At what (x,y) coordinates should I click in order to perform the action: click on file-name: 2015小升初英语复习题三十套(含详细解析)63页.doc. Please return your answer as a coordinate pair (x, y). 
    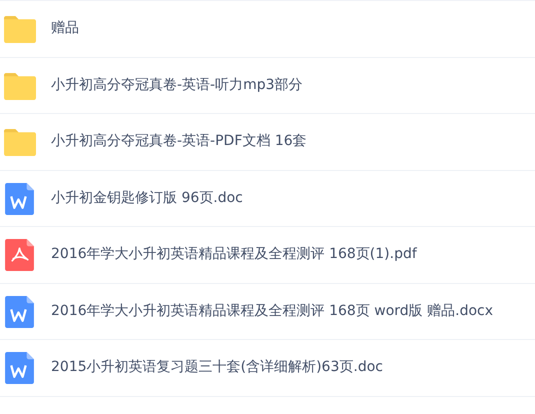
    Looking at the image, I should click on (217, 367).